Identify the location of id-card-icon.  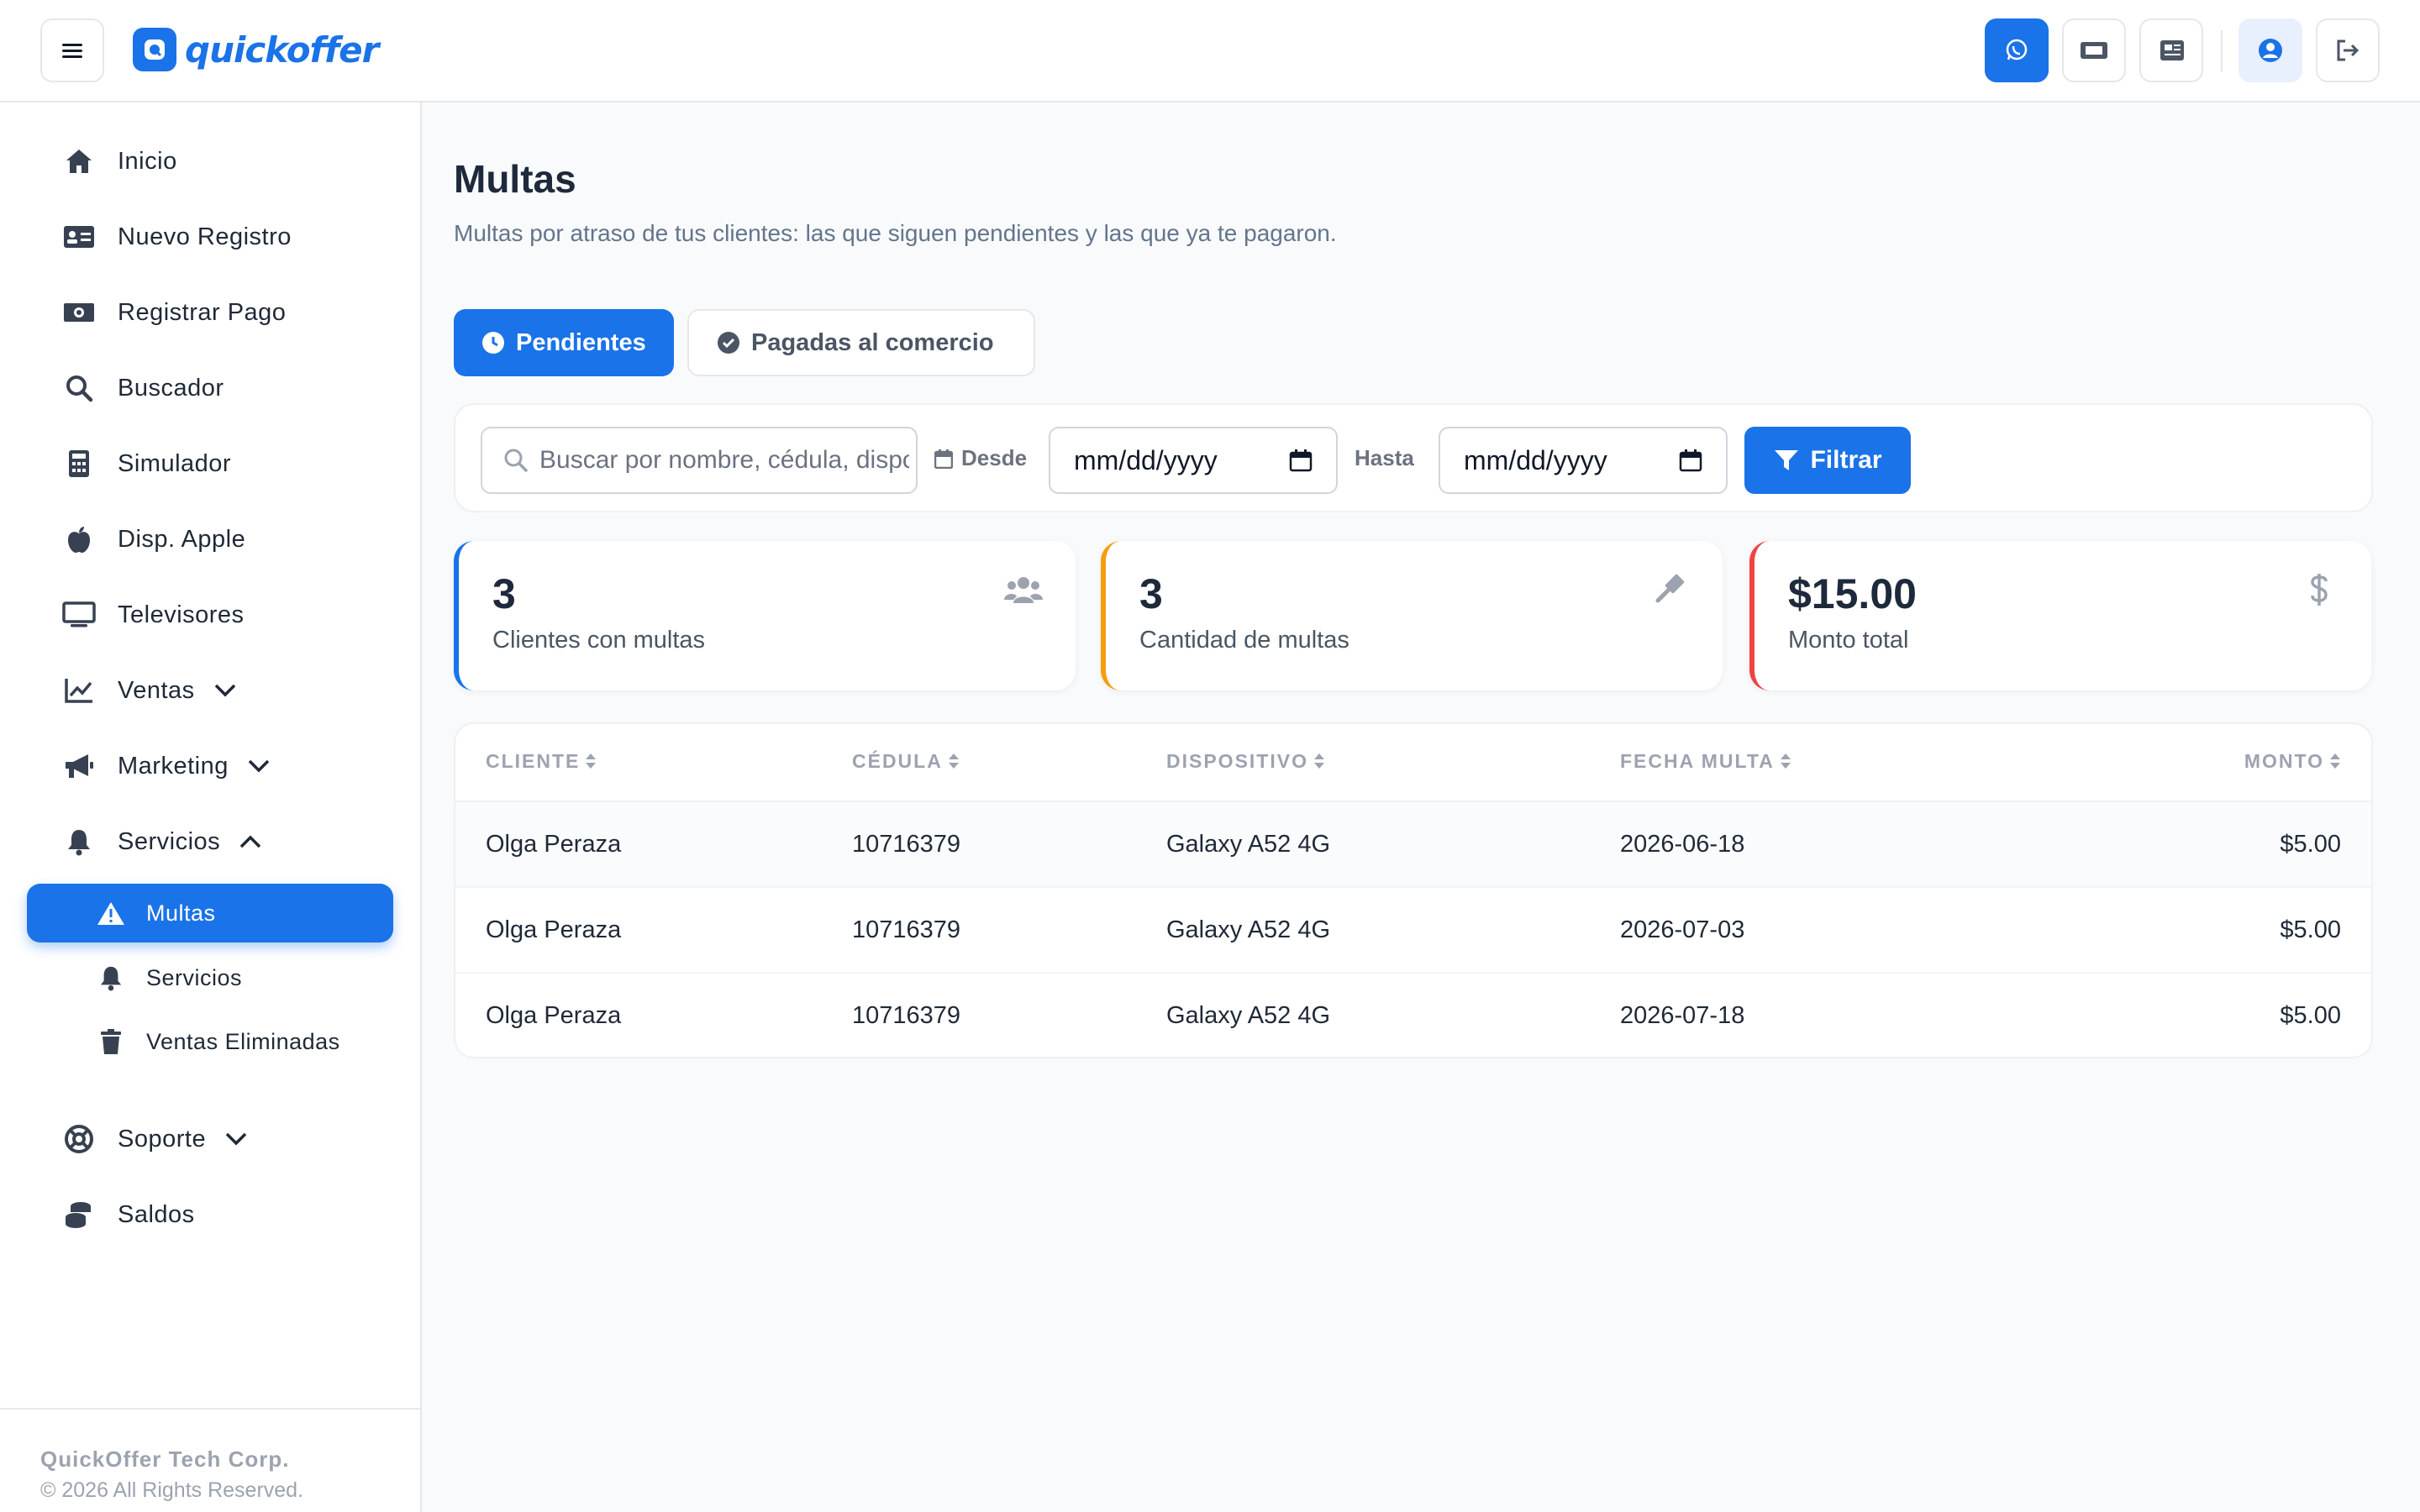
(79, 237).